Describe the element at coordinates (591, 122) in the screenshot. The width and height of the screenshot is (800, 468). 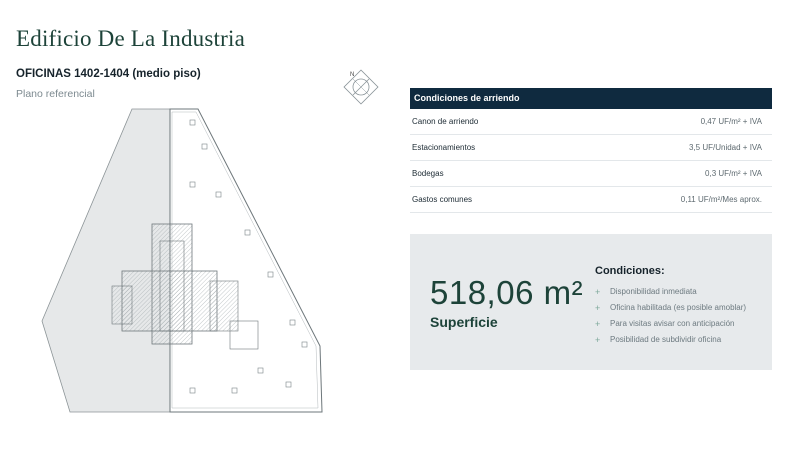
I see `table-row: Canon de arriendo 0,47 UF/m² + IVA` at that location.